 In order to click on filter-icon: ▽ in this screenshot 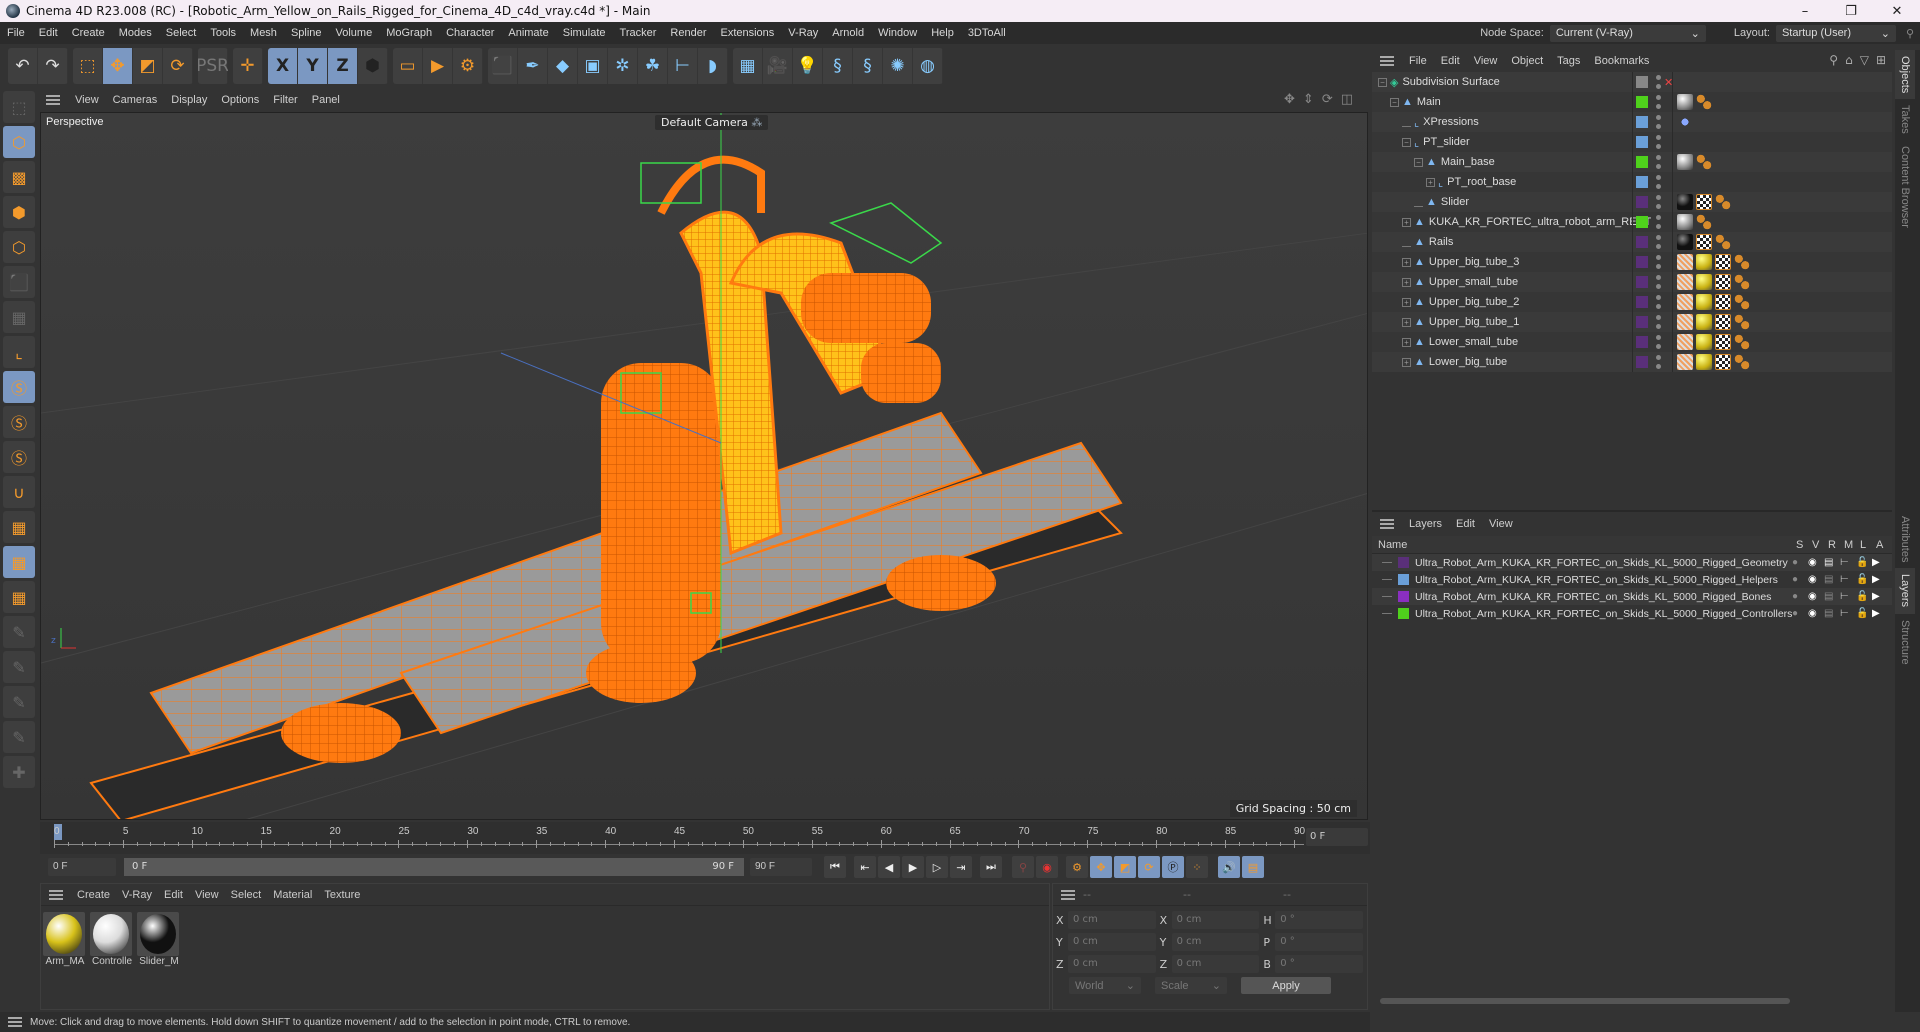, I will do `click(1864, 60)`.